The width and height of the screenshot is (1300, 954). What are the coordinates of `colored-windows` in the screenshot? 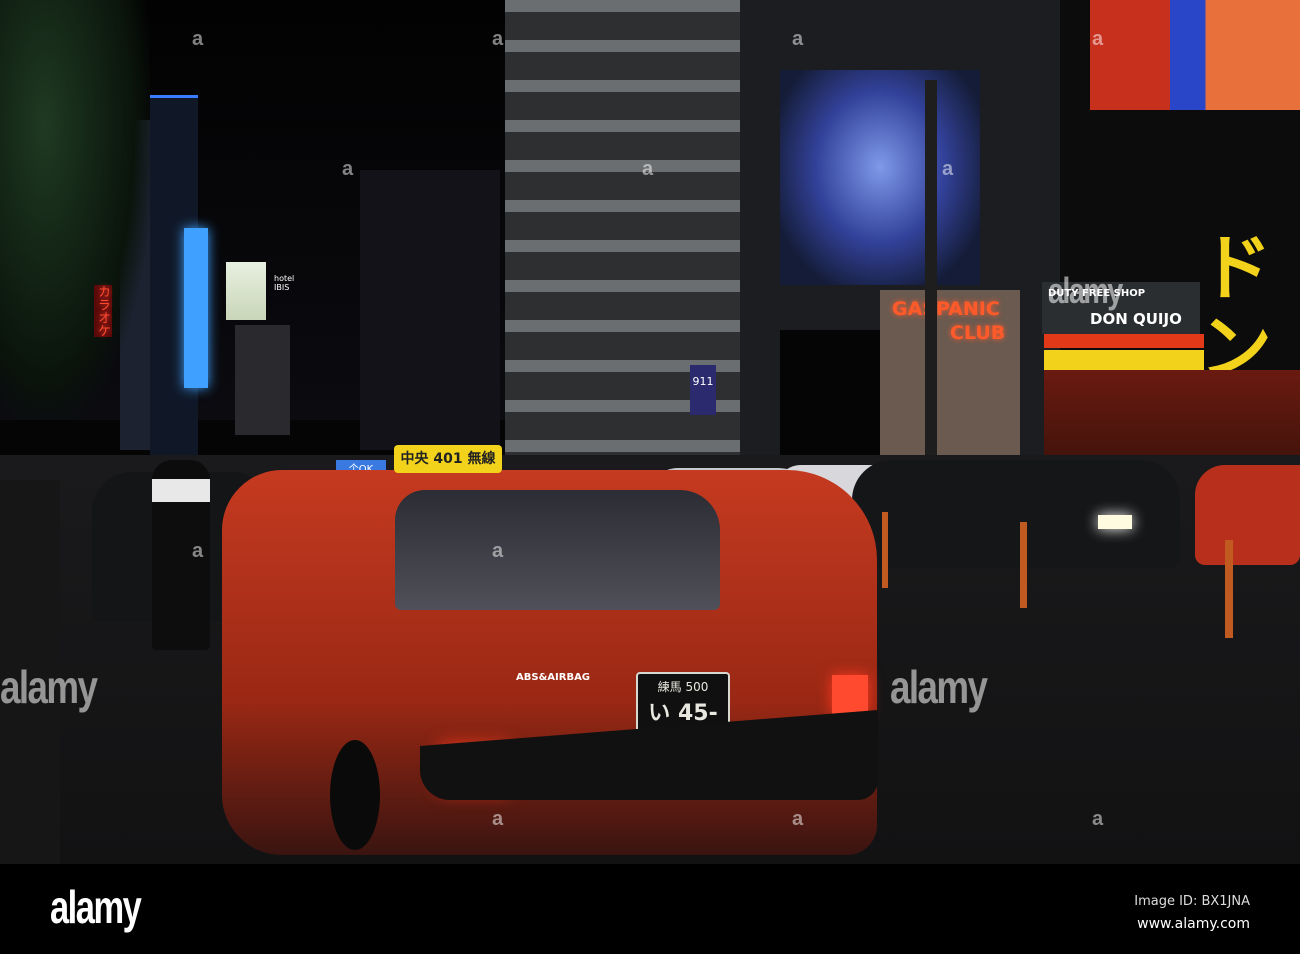 It's located at (1195, 55).